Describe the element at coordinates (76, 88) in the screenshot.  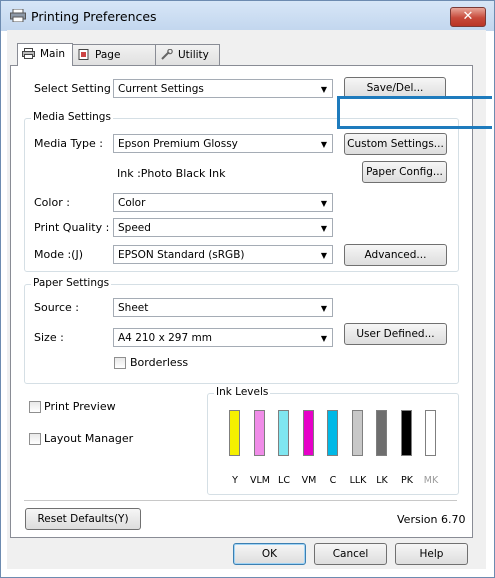
I see `select-setting-label: Select Setting :` at that location.